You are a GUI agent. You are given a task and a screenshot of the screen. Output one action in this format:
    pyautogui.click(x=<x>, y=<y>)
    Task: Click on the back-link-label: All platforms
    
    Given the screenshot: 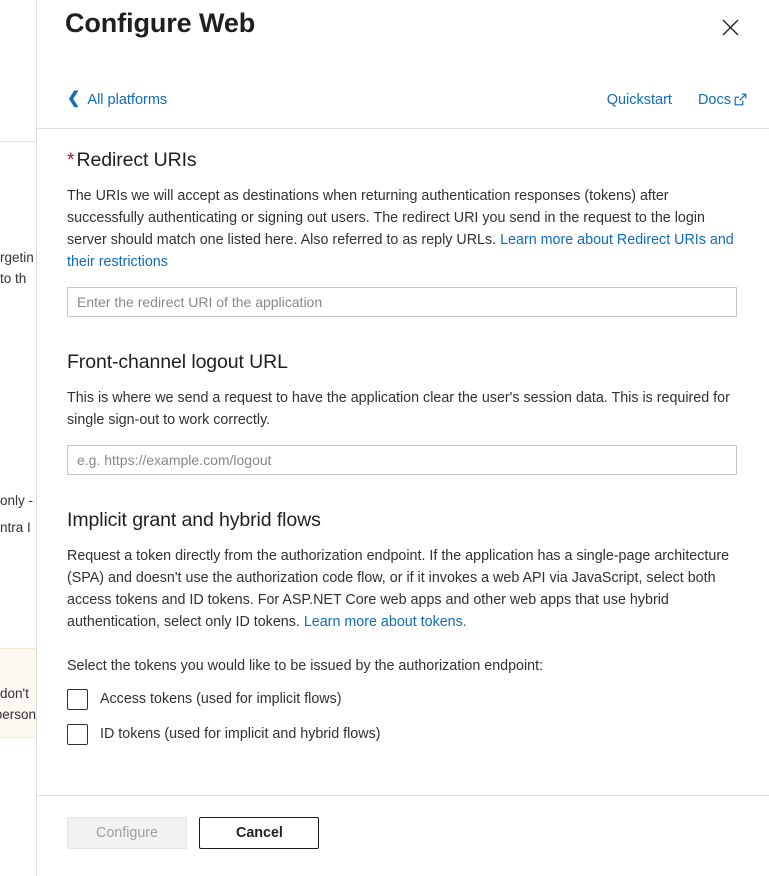 What is the action you would take?
    pyautogui.click(x=127, y=100)
    